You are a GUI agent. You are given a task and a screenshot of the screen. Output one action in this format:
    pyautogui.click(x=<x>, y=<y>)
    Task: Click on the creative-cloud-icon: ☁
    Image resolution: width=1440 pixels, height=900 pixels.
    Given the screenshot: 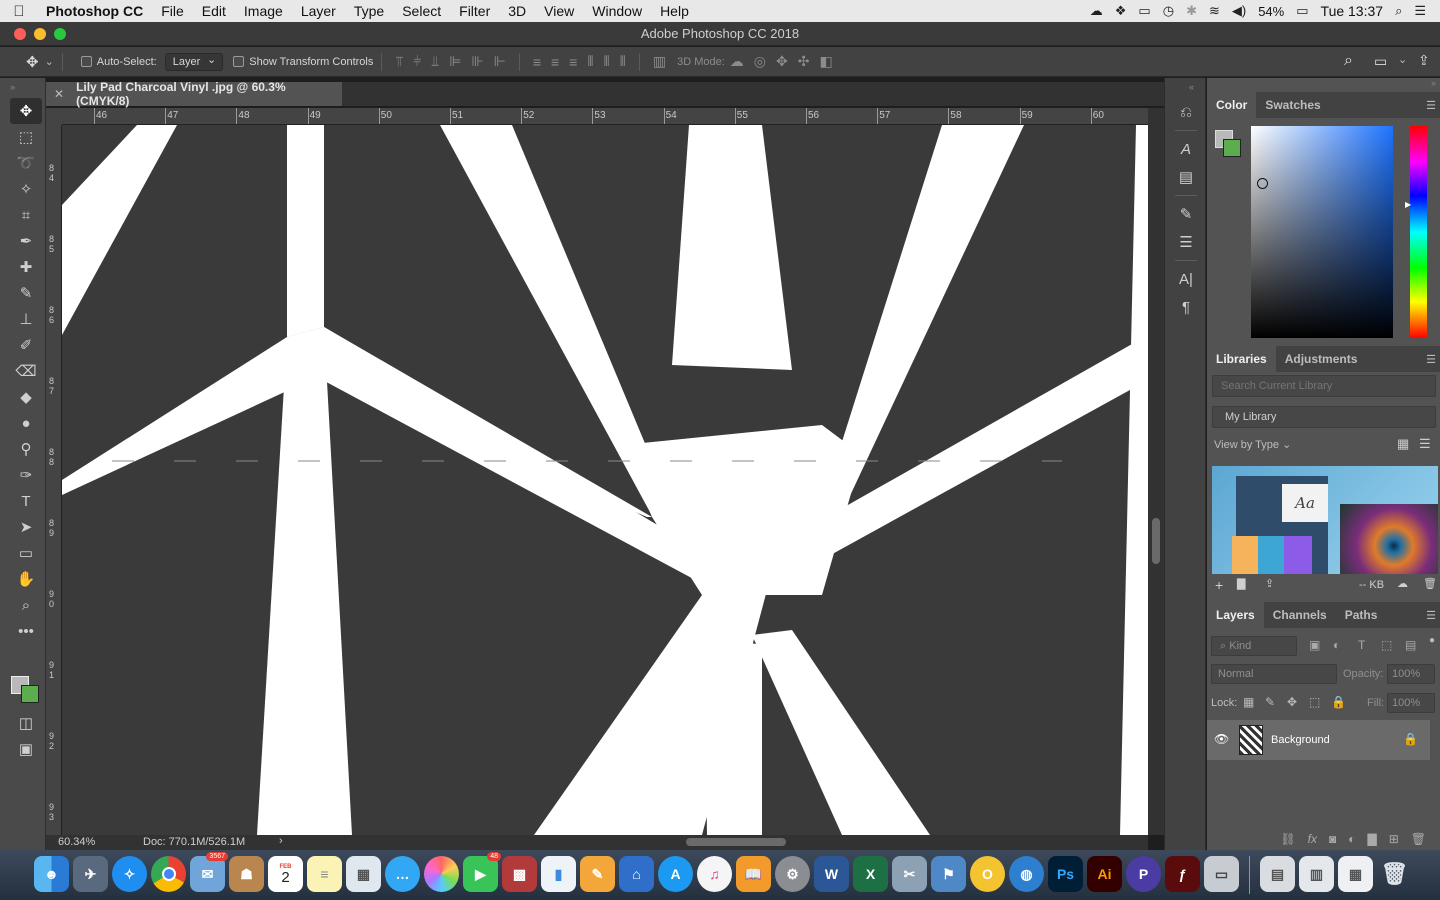 What is the action you would take?
    pyautogui.click(x=1096, y=11)
    